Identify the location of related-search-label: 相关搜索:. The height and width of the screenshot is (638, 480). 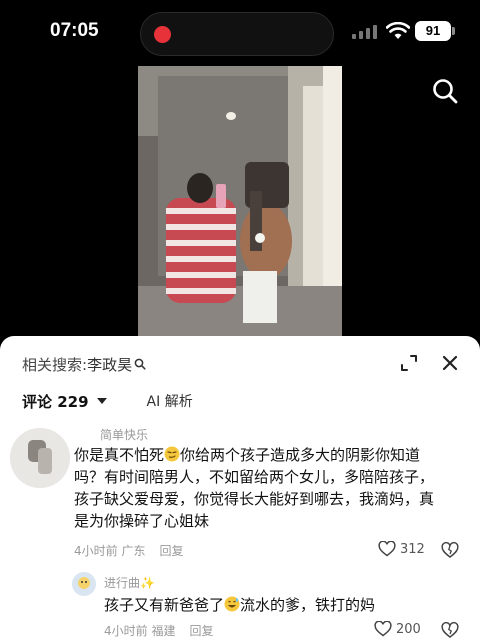
(55, 364).